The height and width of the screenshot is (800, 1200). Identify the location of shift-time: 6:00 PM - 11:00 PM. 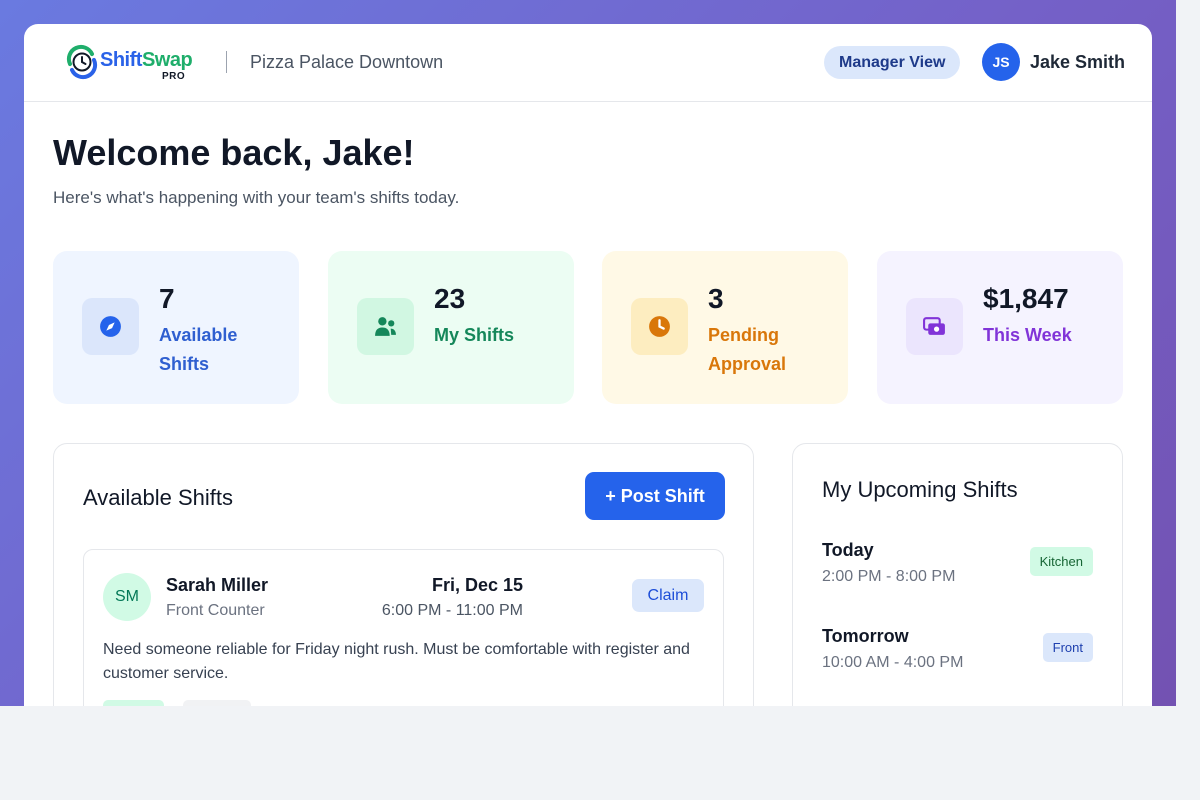
(452, 610).